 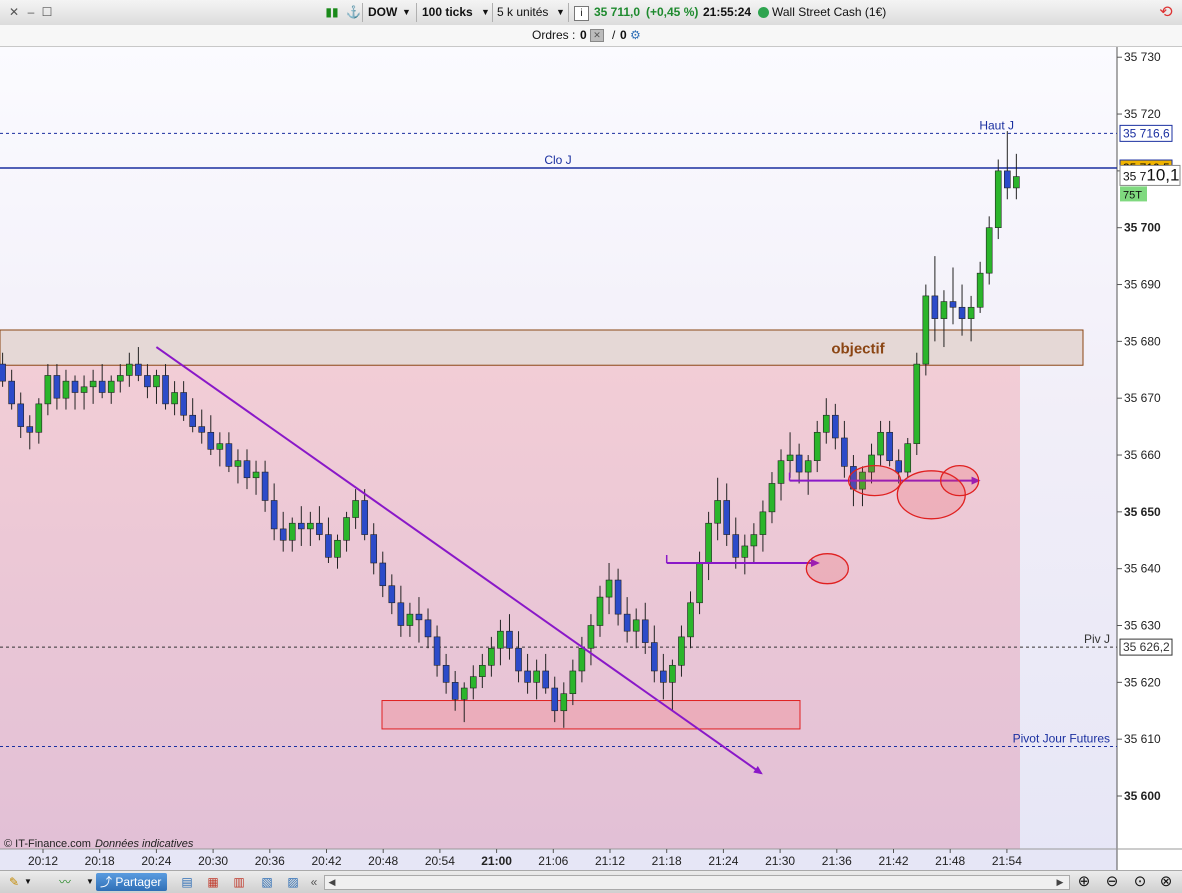 I want to click on y-tick-label: 35 720, so click(x=1142, y=114).